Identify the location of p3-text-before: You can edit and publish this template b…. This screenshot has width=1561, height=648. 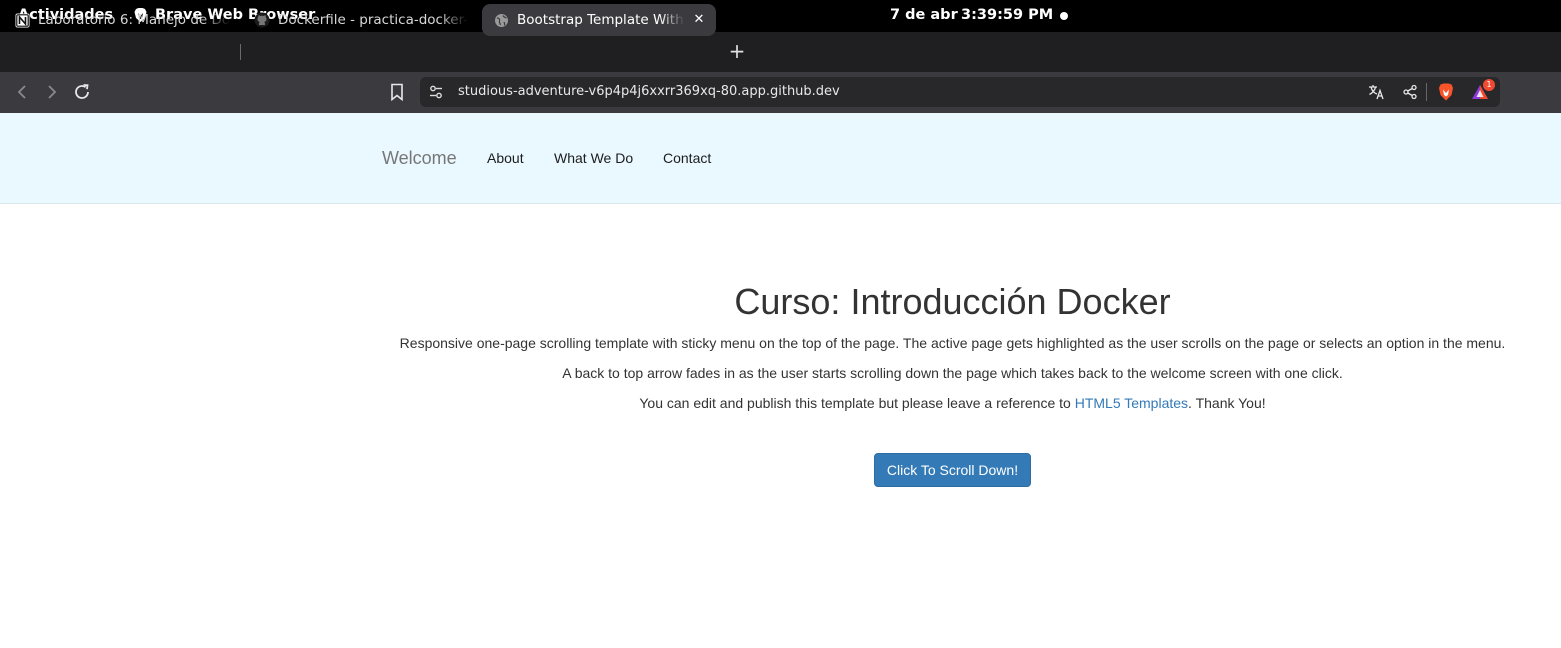
(857, 403).